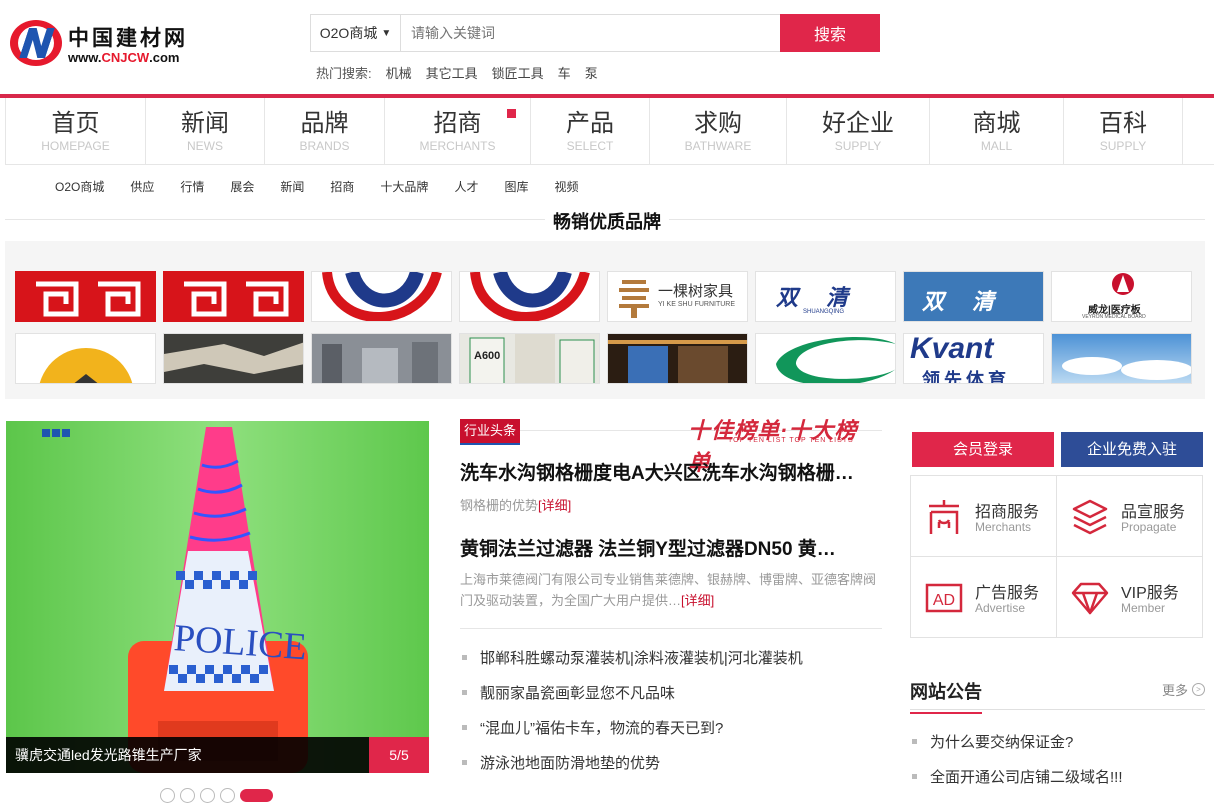 The height and width of the screenshot is (811, 1214). Describe the element at coordinates (717, 131) in the screenshot. I see `nav-item-buying: 求购 BATHWARE` at that location.